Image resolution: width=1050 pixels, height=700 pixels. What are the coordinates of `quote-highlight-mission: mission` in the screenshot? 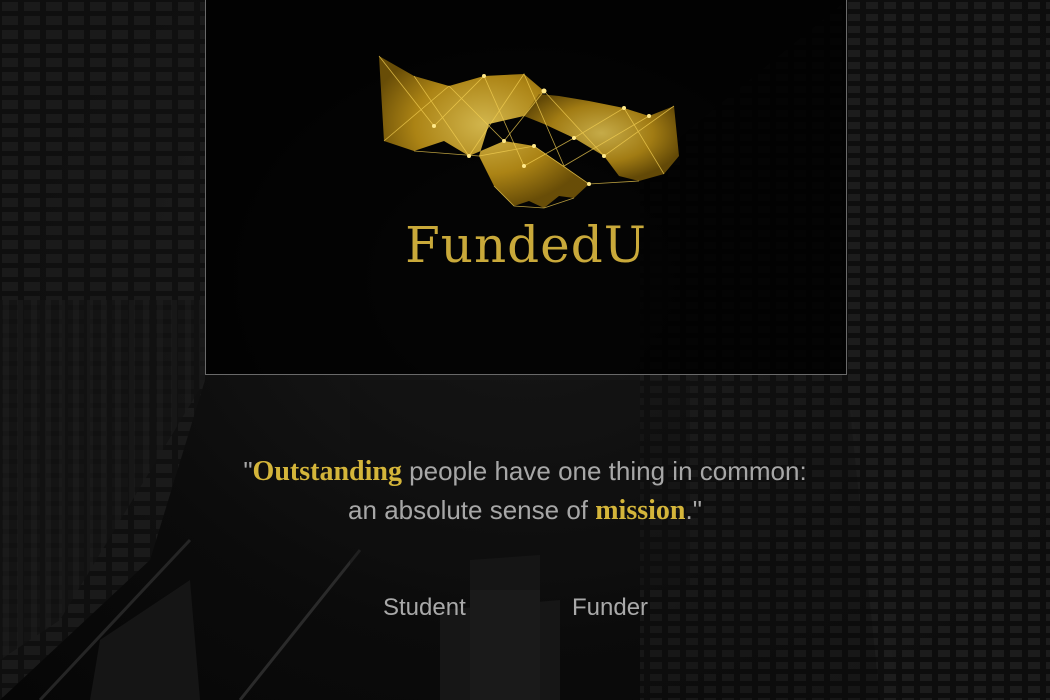 It's located at (640, 510).